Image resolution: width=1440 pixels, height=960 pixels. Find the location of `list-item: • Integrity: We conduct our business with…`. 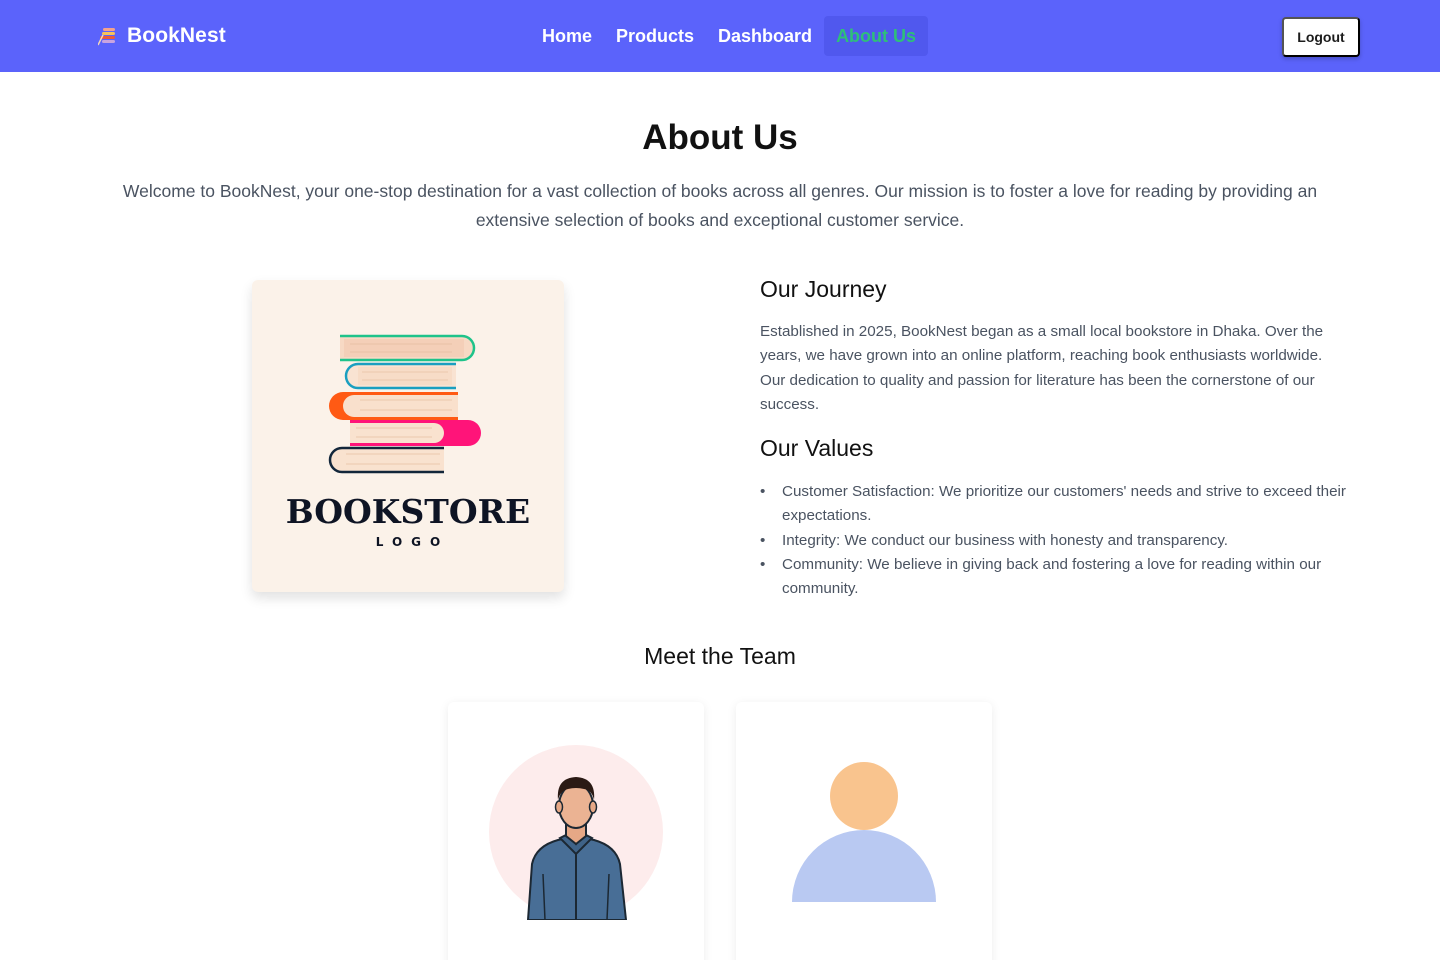

list-item: • Integrity: We conduct our business with… is located at coordinates (1055, 541).